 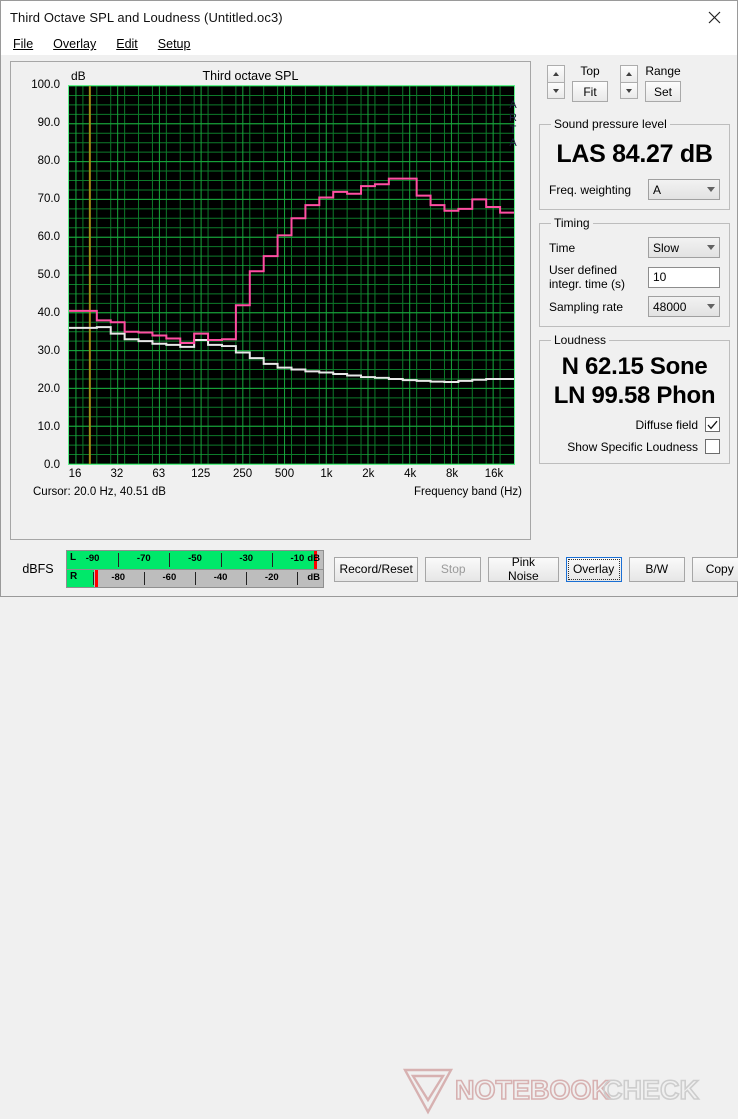 I want to click on fit-button: Fit, so click(x=590, y=91).